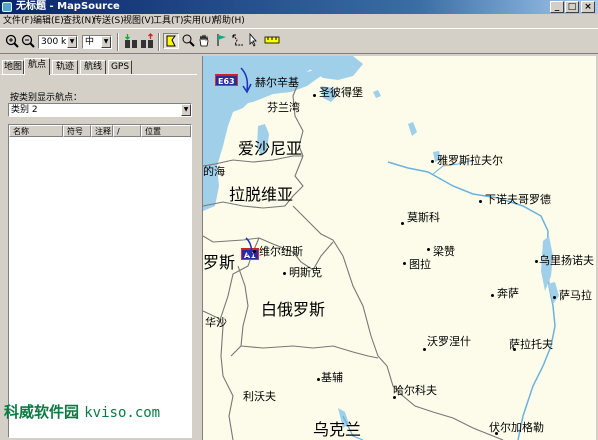  What do you see at coordinates (168, 21) in the screenshot?
I see `menu-tools: 工具(T)` at bounding box center [168, 21].